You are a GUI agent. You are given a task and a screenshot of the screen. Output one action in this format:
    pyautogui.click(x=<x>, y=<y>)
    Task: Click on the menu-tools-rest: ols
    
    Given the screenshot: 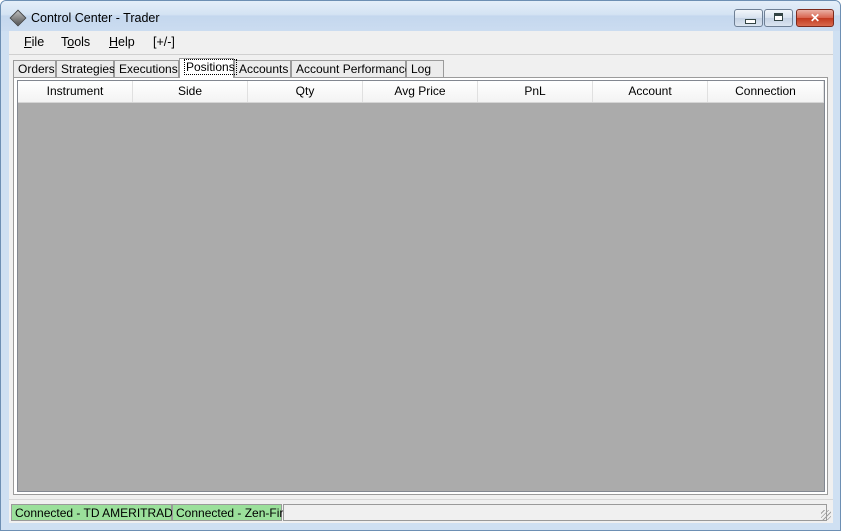 What is the action you would take?
    pyautogui.click(x=82, y=42)
    